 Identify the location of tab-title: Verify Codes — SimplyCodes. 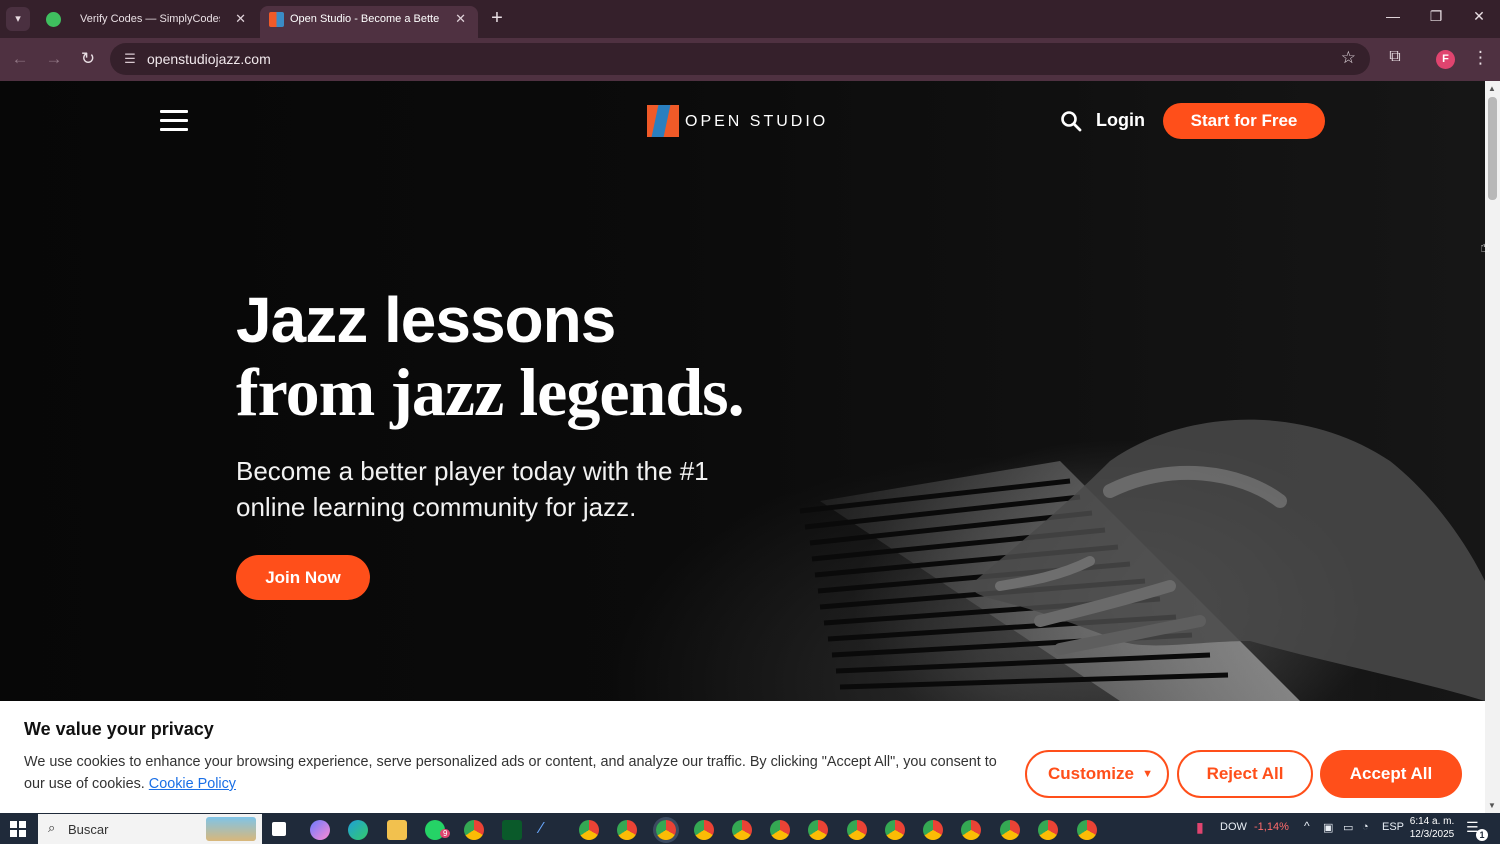
(150, 19).